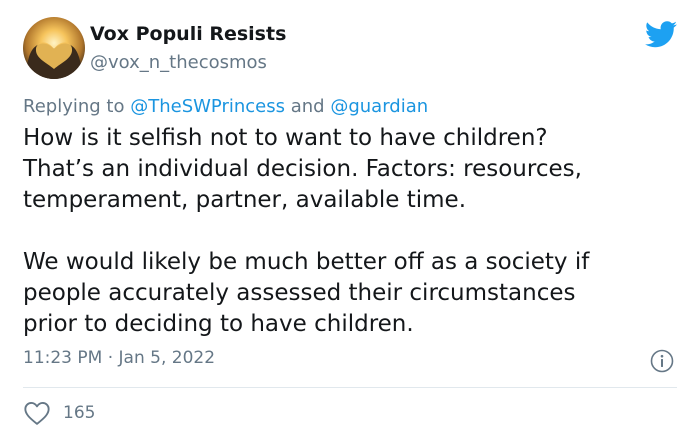  I want to click on author-handle: @vox_n_thecosmos, so click(178, 62).